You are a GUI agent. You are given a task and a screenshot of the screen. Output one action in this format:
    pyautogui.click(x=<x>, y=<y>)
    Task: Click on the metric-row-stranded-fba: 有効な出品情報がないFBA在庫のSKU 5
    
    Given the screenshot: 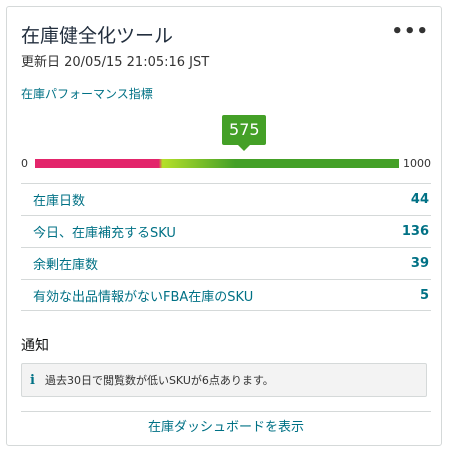 What is the action you would take?
    pyautogui.click(x=226, y=295)
    